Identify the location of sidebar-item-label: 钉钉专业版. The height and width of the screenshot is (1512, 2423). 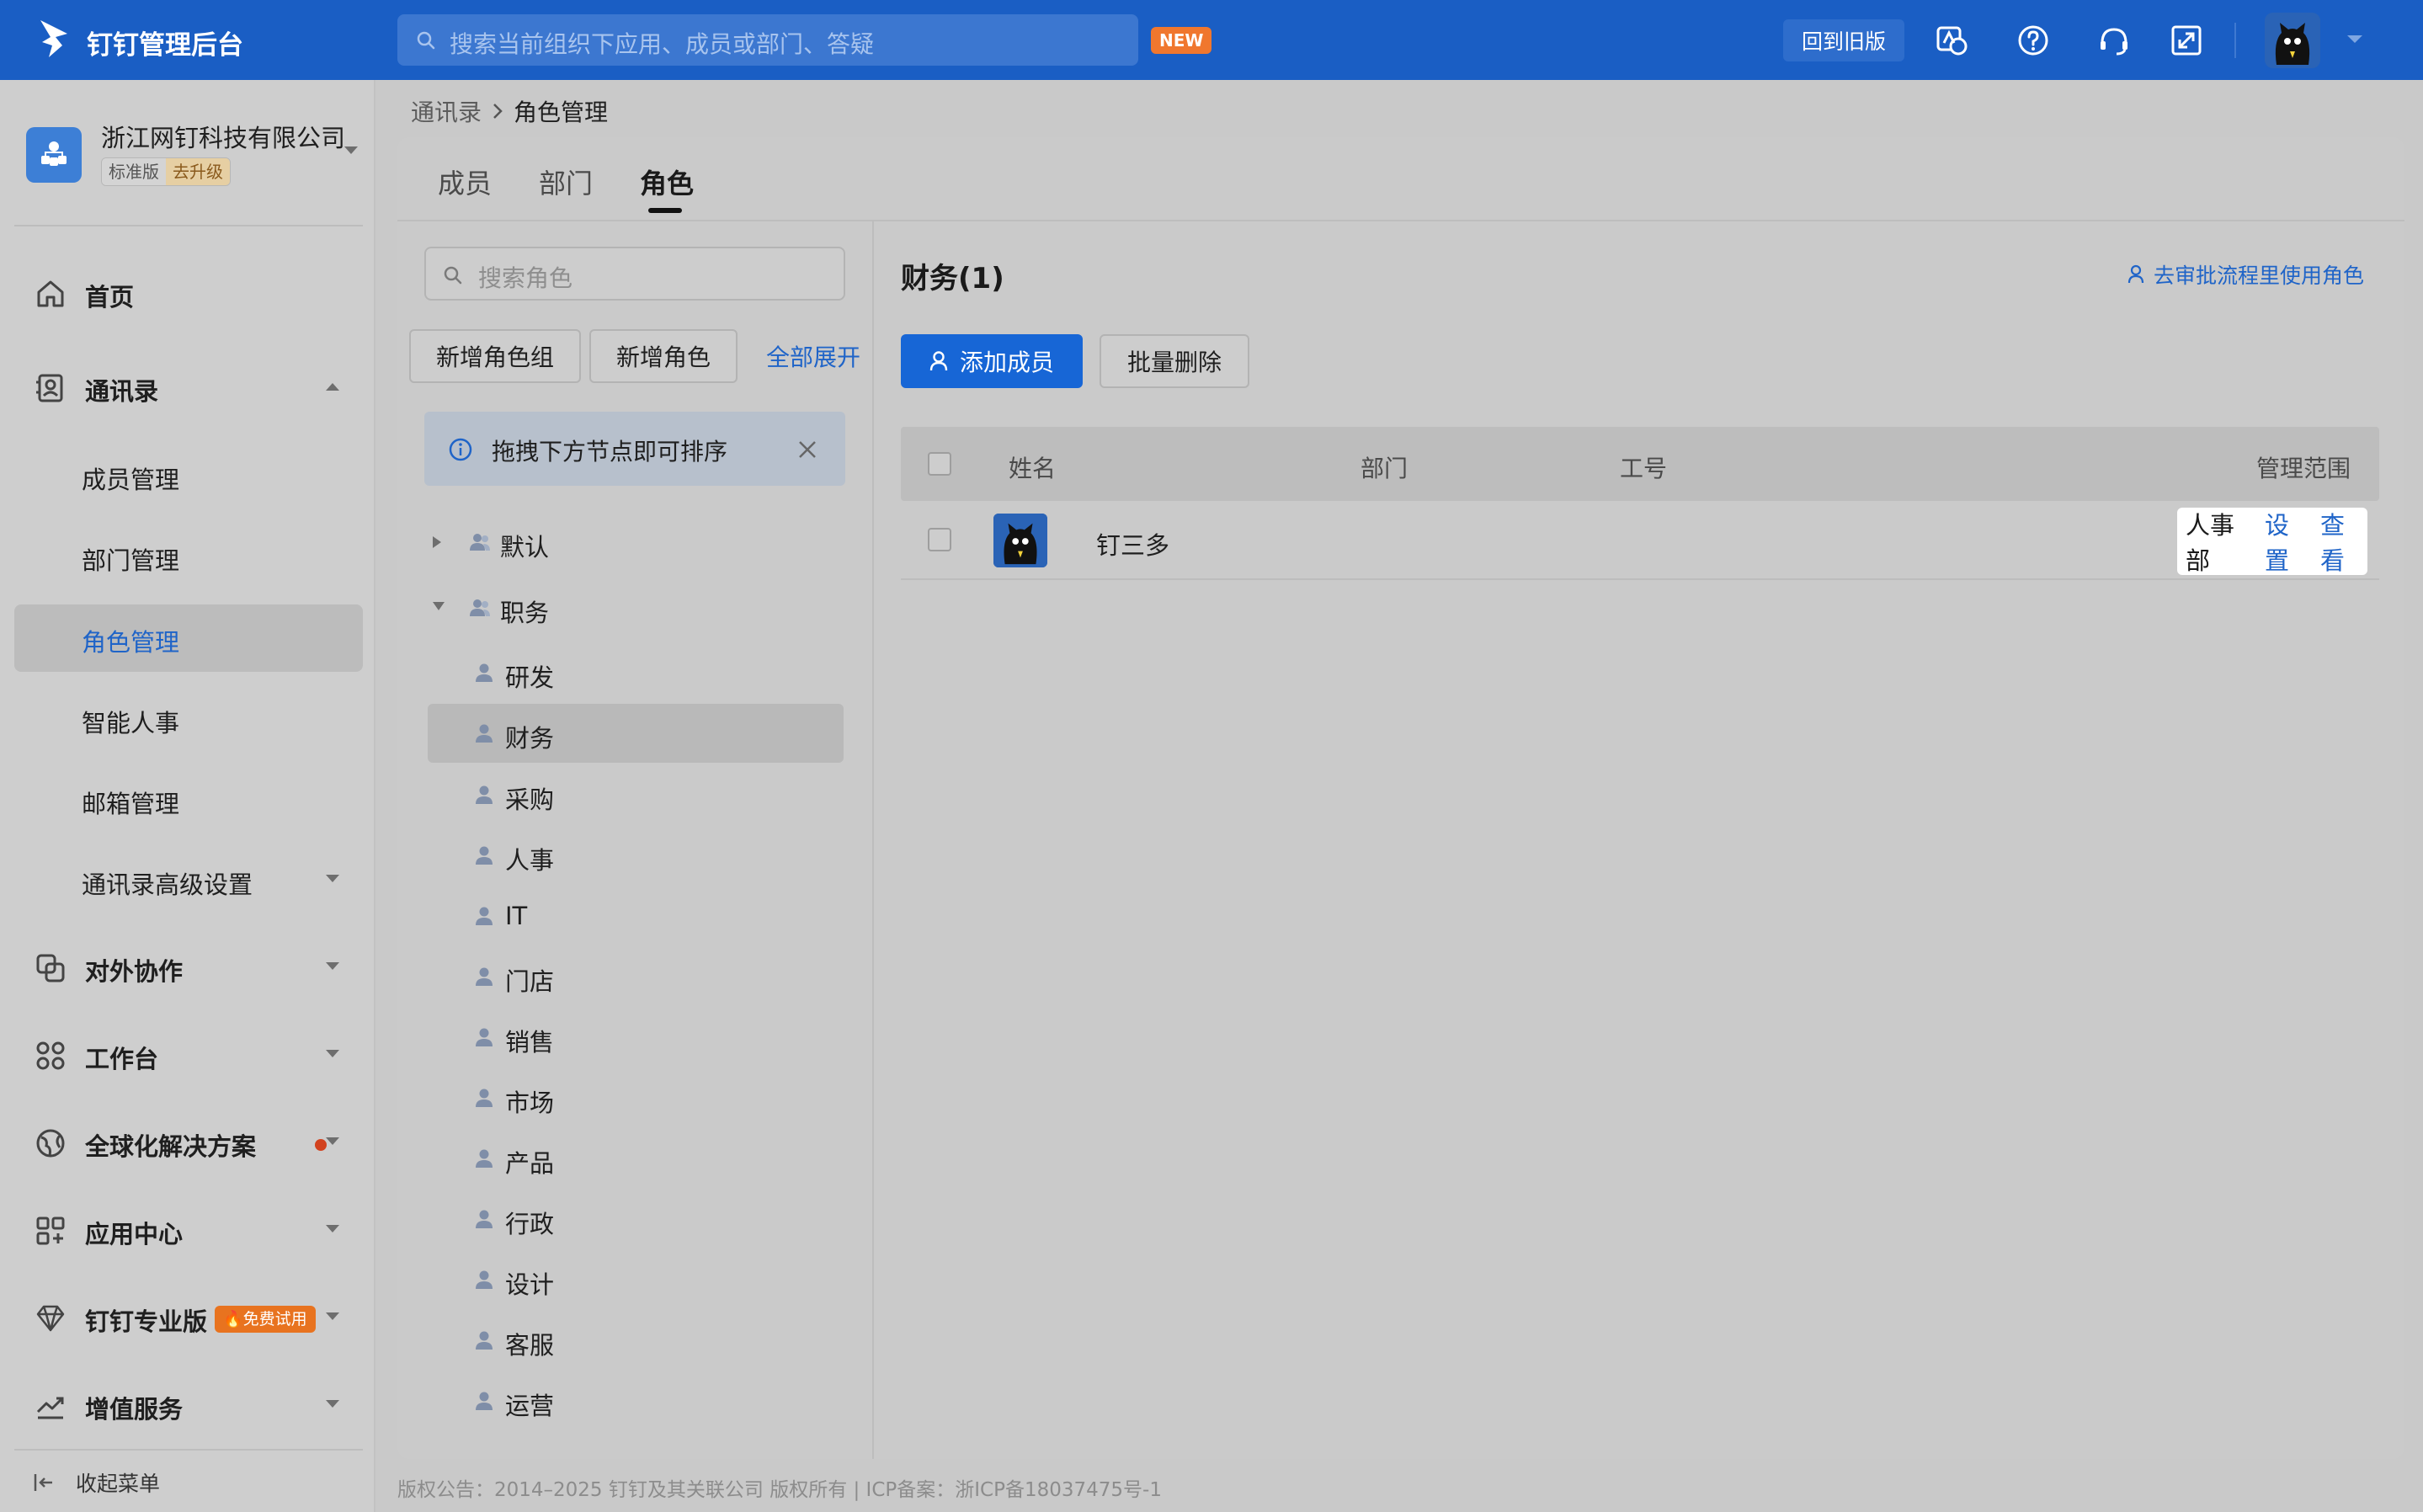
(146, 1321).